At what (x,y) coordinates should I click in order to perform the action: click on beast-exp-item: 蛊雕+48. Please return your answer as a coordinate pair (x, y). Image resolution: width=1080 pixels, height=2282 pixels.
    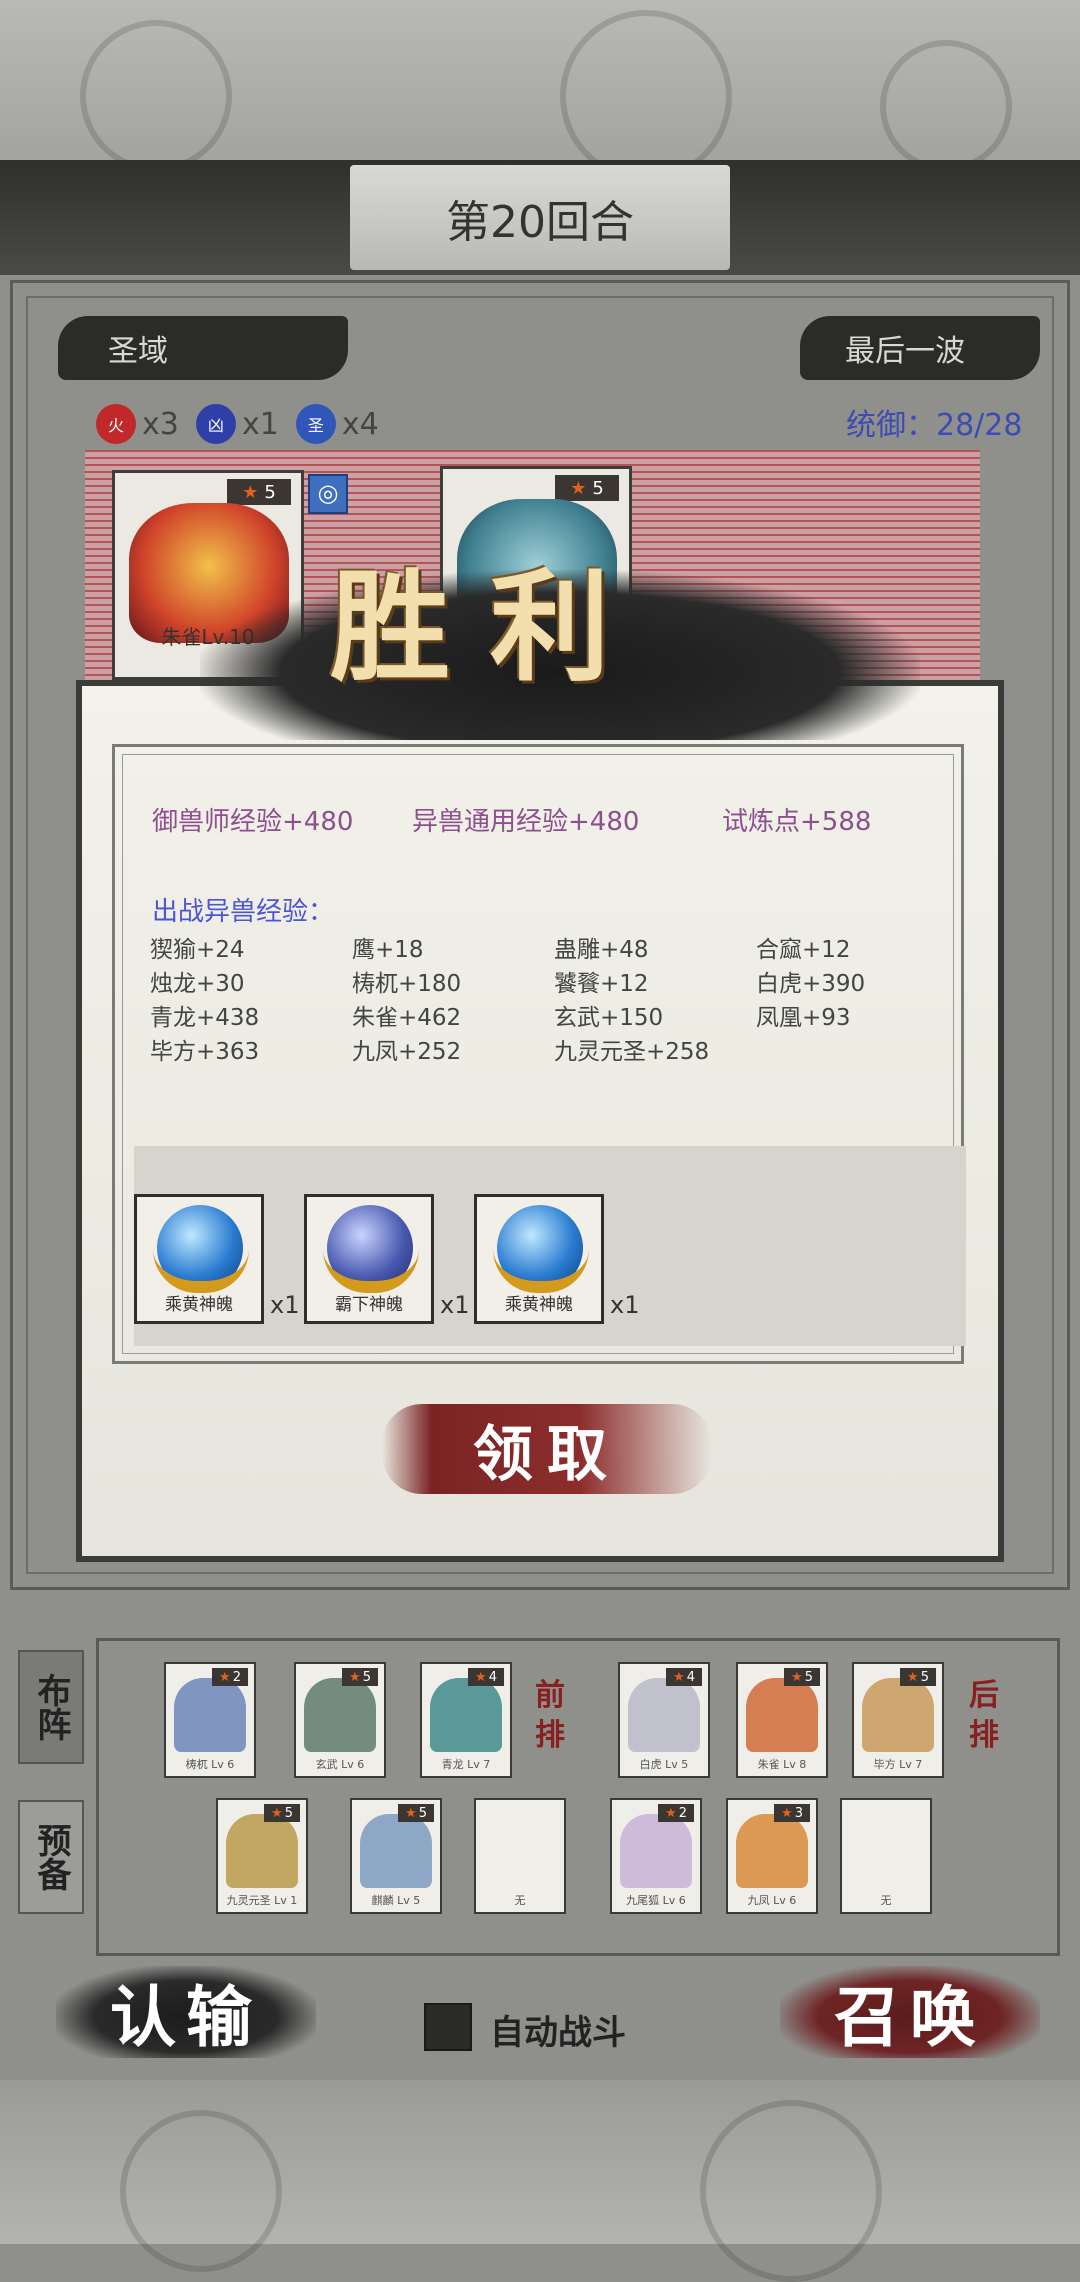
    Looking at the image, I should click on (601, 950).